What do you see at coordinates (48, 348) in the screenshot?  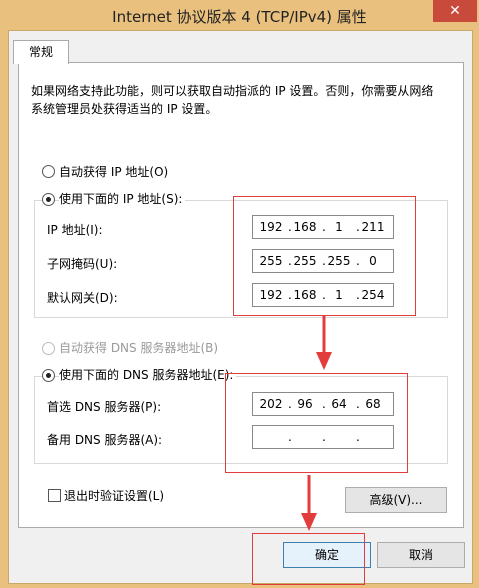 I see `radio-auto-dns` at bounding box center [48, 348].